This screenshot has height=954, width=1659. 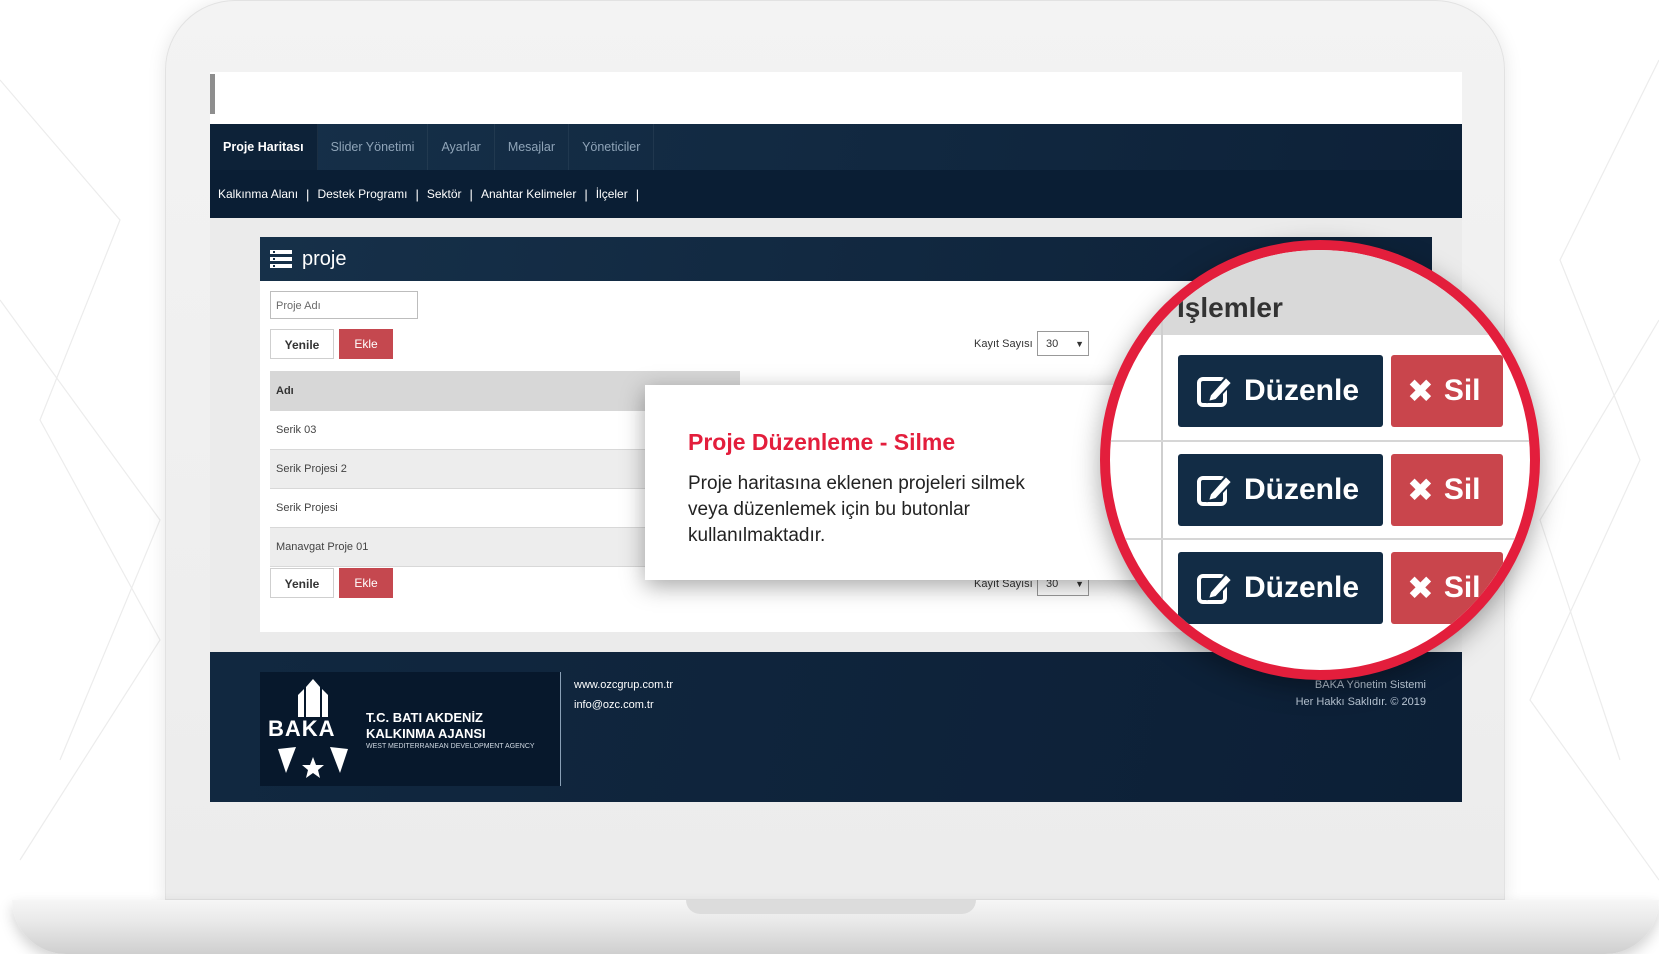 I want to click on subnav-destek-programi: Destek Programı, so click(x=362, y=194).